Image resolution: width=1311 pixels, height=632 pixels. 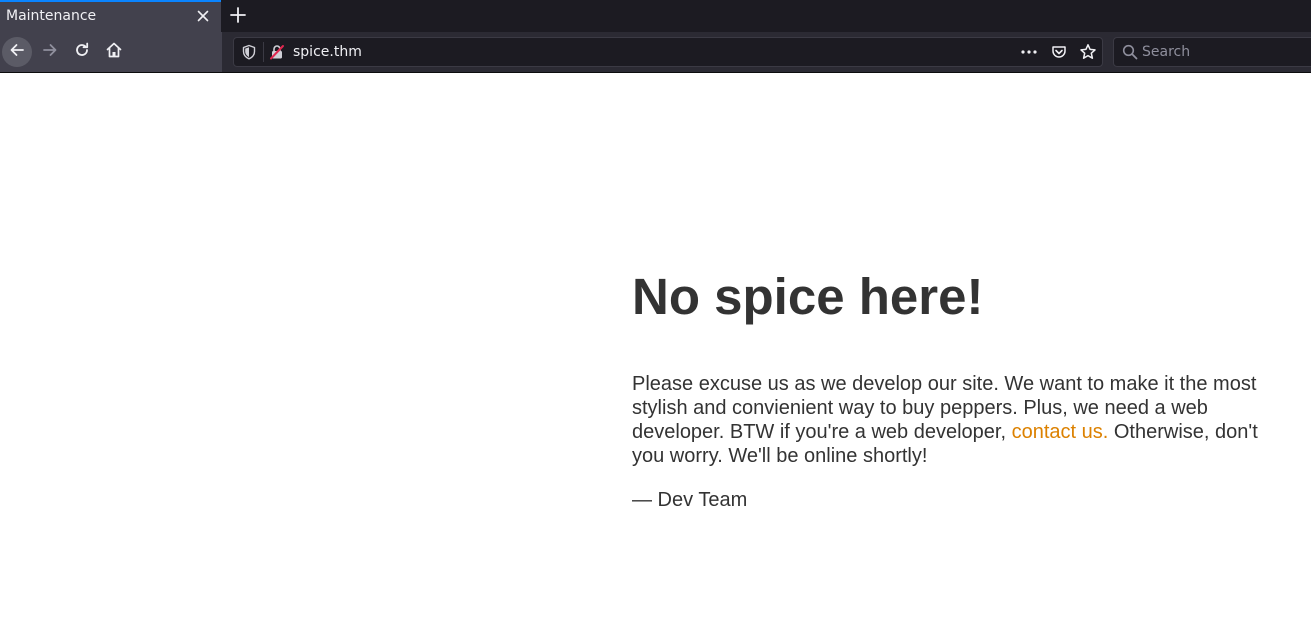 What do you see at coordinates (1029, 52) in the screenshot?
I see `more-icon` at bounding box center [1029, 52].